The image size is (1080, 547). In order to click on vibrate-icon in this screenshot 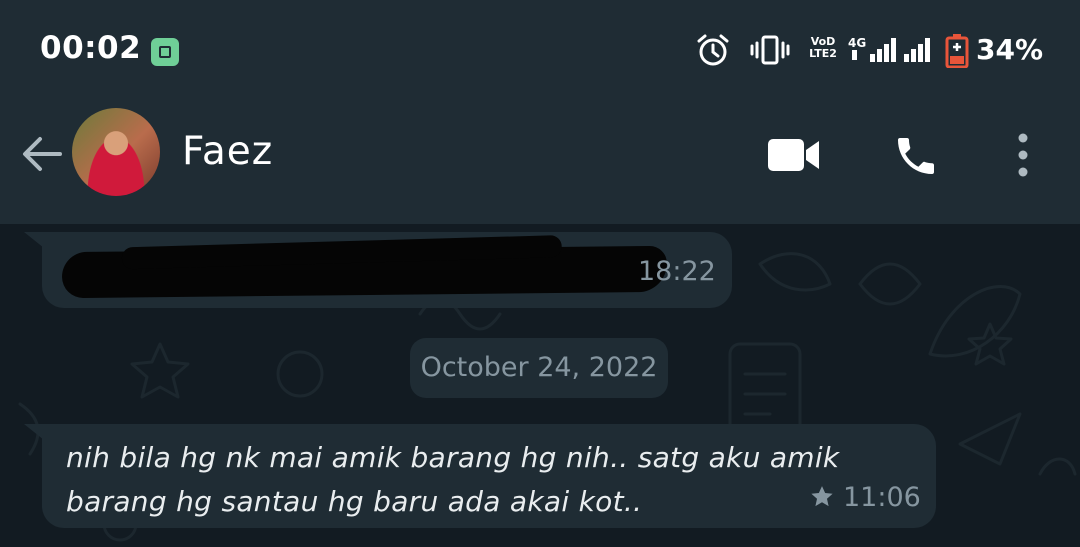, I will do `click(770, 50)`.